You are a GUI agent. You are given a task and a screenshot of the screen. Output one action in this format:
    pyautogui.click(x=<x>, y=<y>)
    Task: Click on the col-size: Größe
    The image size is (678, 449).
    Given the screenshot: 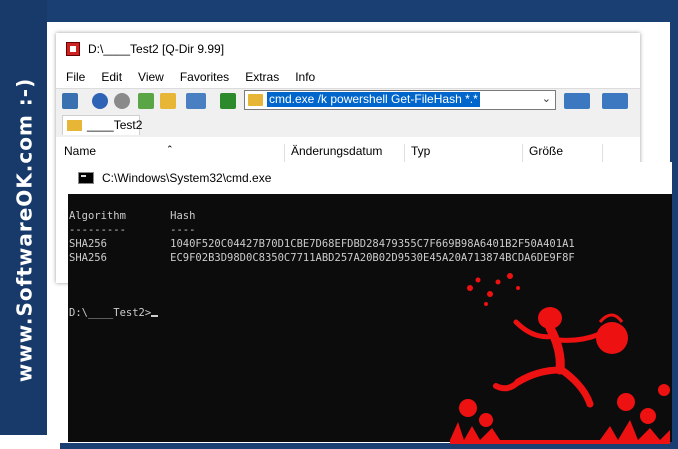 What is the action you would take?
    pyautogui.click(x=546, y=151)
    